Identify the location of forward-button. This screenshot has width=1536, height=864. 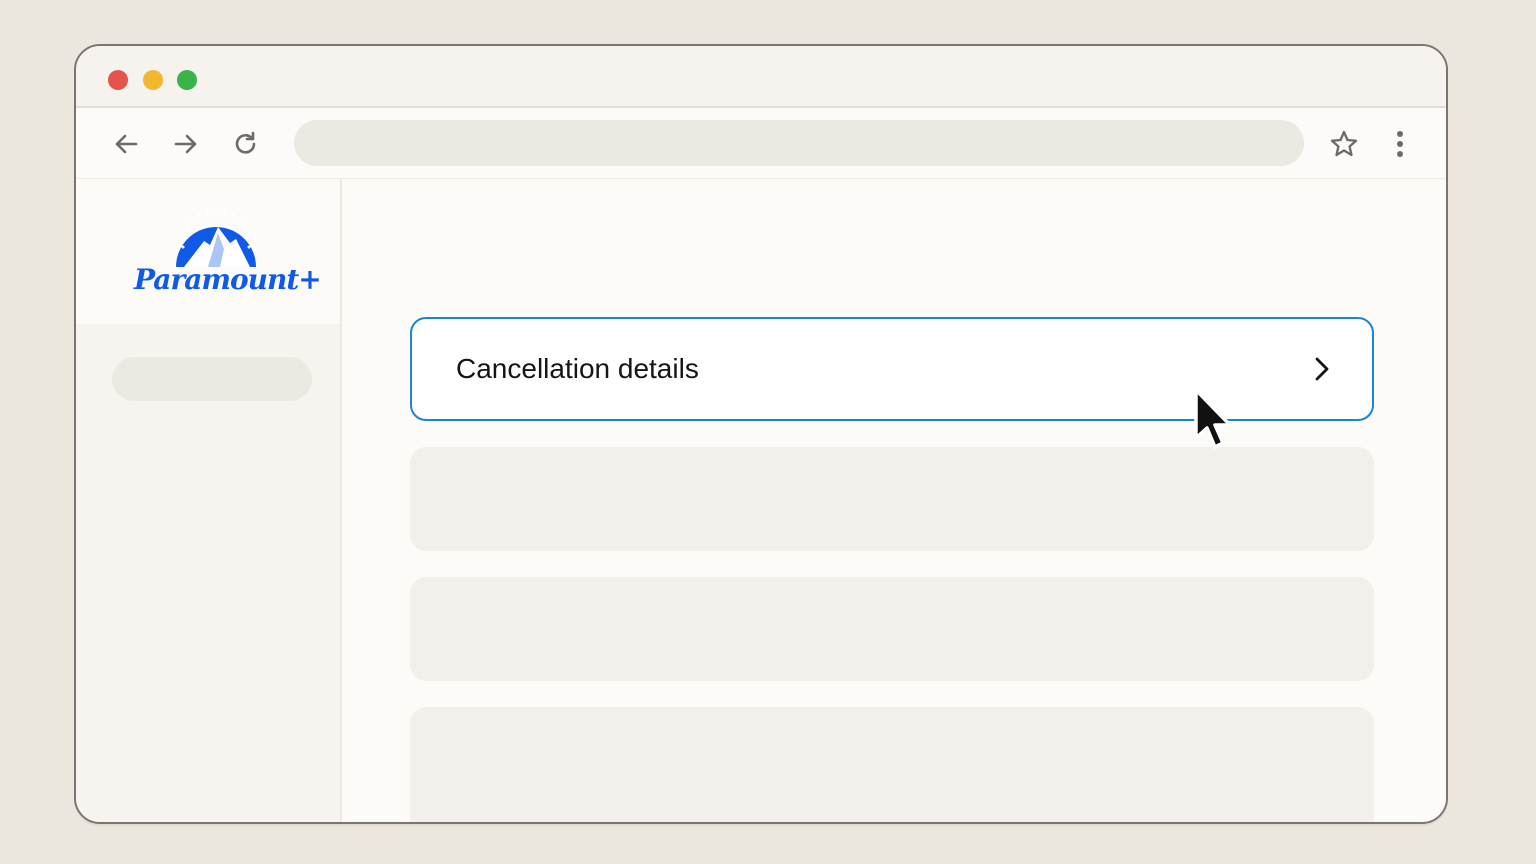
(186, 144).